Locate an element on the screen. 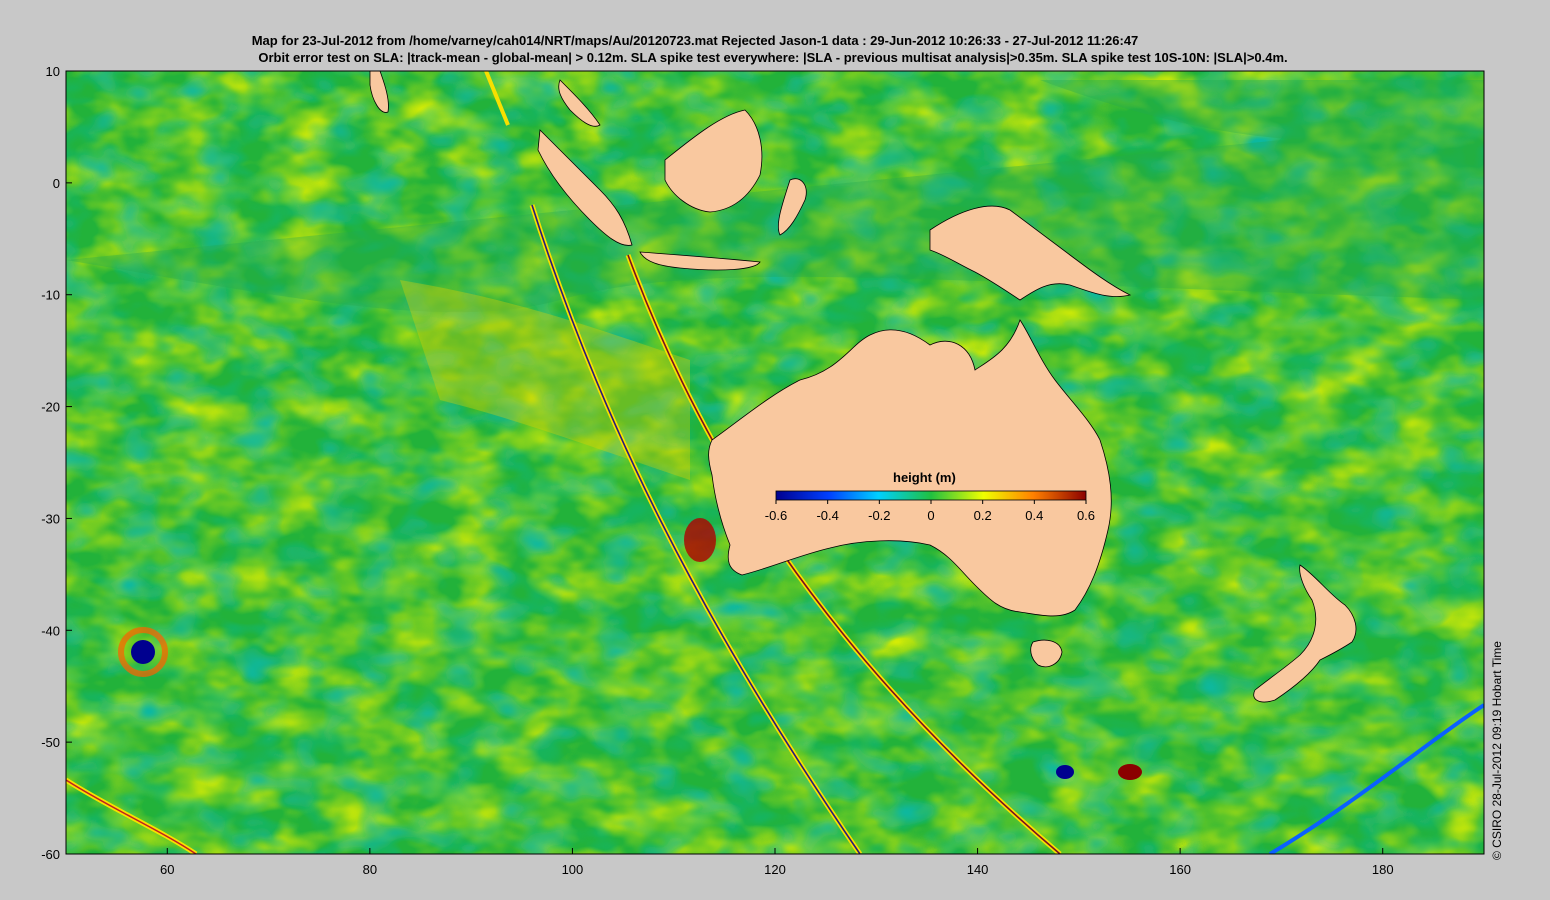 The width and height of the screenshot is (1550, 900). x-tick-label: 180 is located at coordinates (1383, 869).